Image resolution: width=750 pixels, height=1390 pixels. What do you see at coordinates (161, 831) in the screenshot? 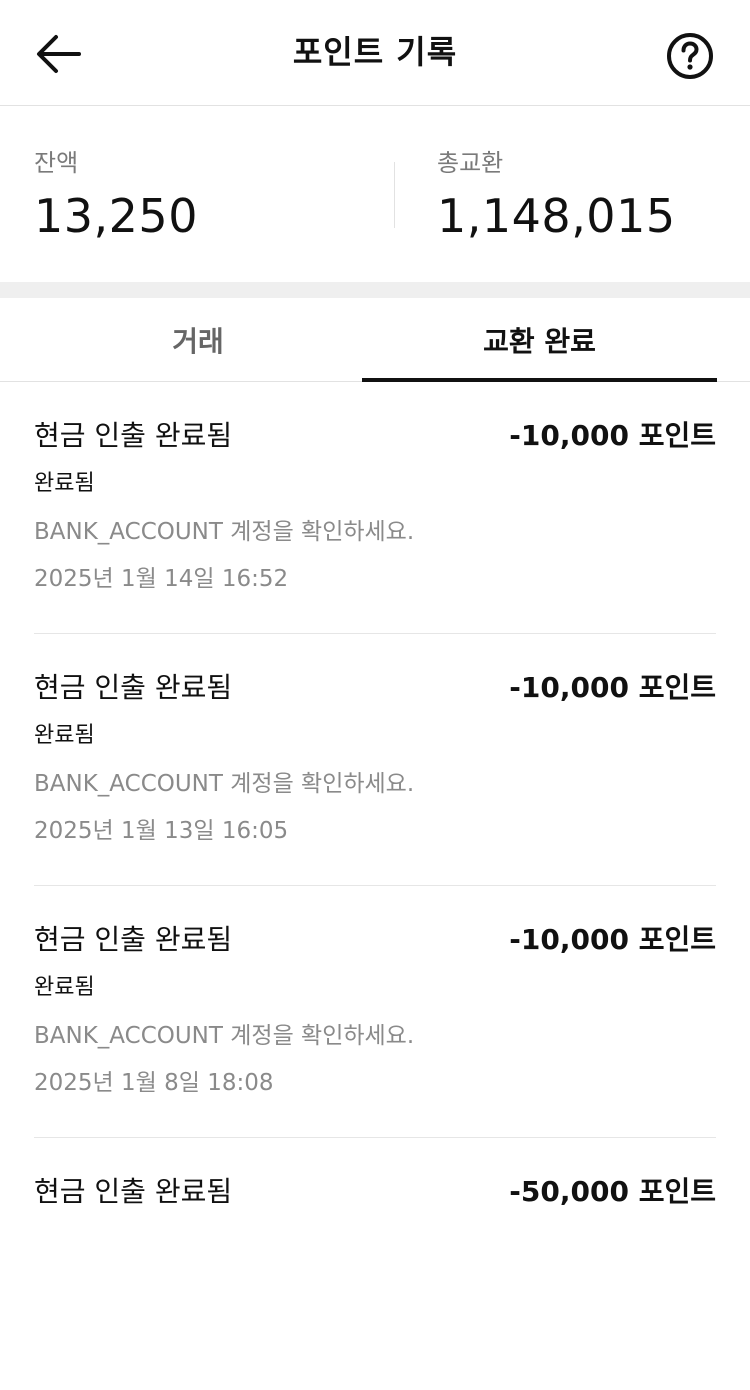
I see `item-date: 2025년 1월 13일 16:05` at bounding box center [161, 831].